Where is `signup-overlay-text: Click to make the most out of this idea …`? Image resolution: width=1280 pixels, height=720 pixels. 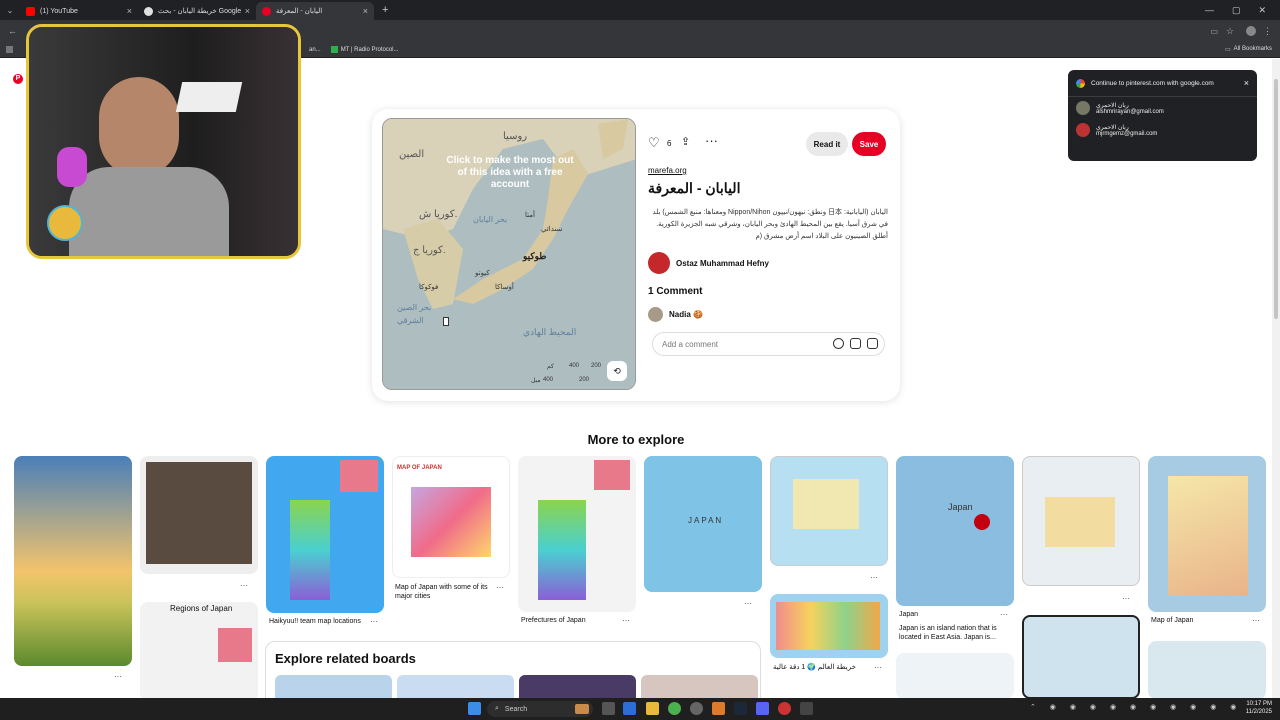 signup-overlay-text: Click to make the most out of this idea … is located at coordinates (510, 173).